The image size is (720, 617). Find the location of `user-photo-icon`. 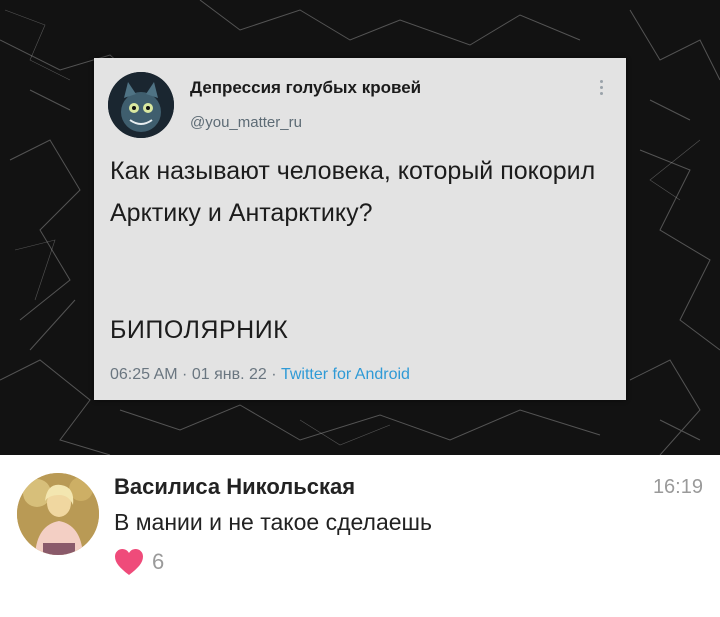

user-photo-icon is located at coordinates (58, 514).